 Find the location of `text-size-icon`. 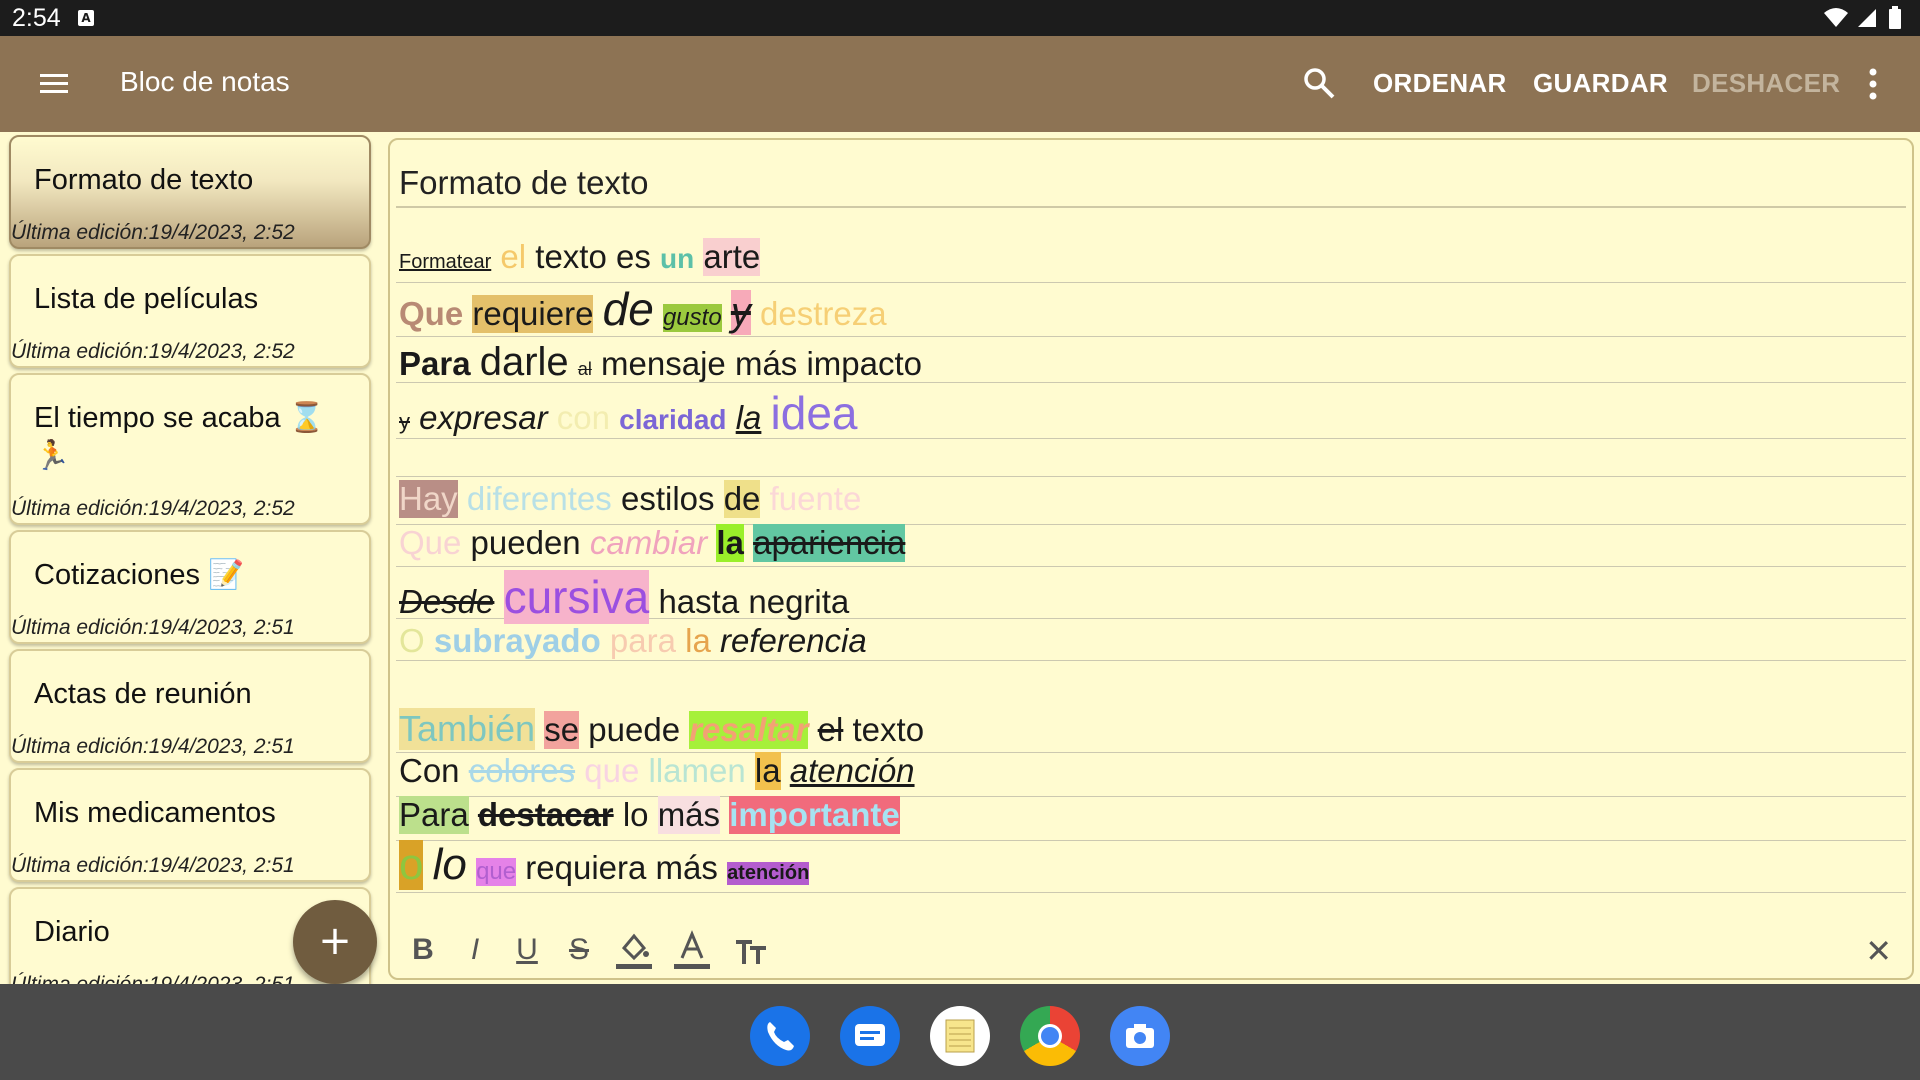

text-size-icon is located at coordinates (750, 950).